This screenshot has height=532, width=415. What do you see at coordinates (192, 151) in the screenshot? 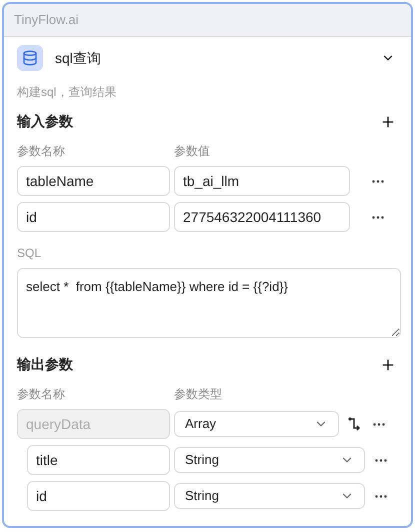
I see `column-header: 参数值` at bounding box center [192, 151].